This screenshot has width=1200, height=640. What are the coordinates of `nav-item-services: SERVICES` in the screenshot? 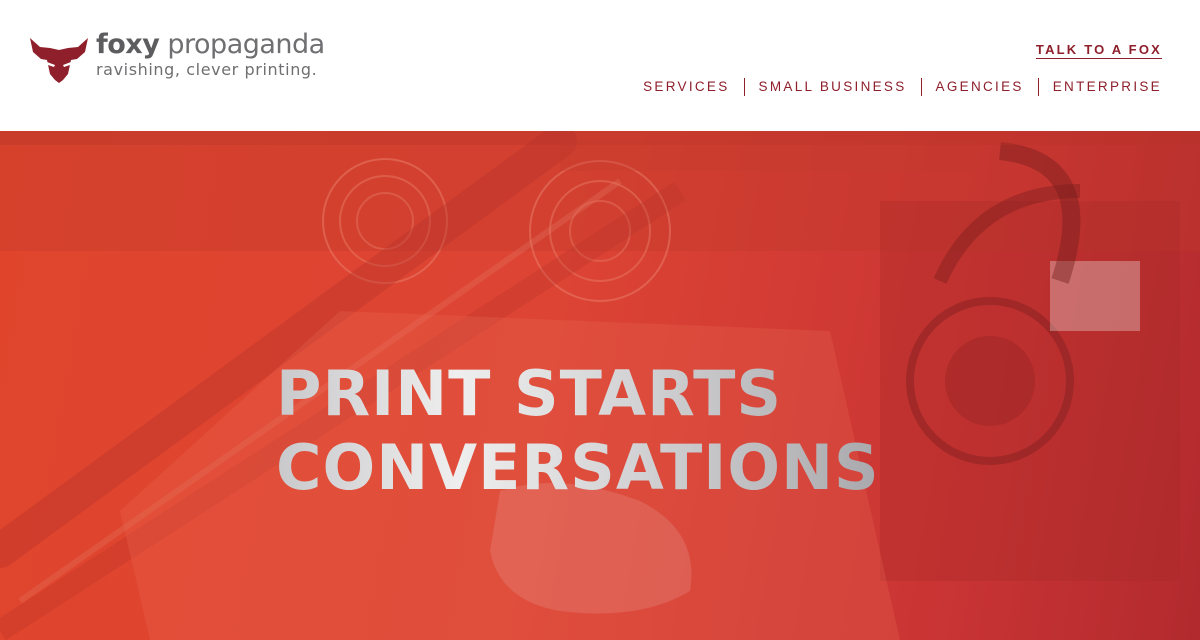 It's located at (686, 87).